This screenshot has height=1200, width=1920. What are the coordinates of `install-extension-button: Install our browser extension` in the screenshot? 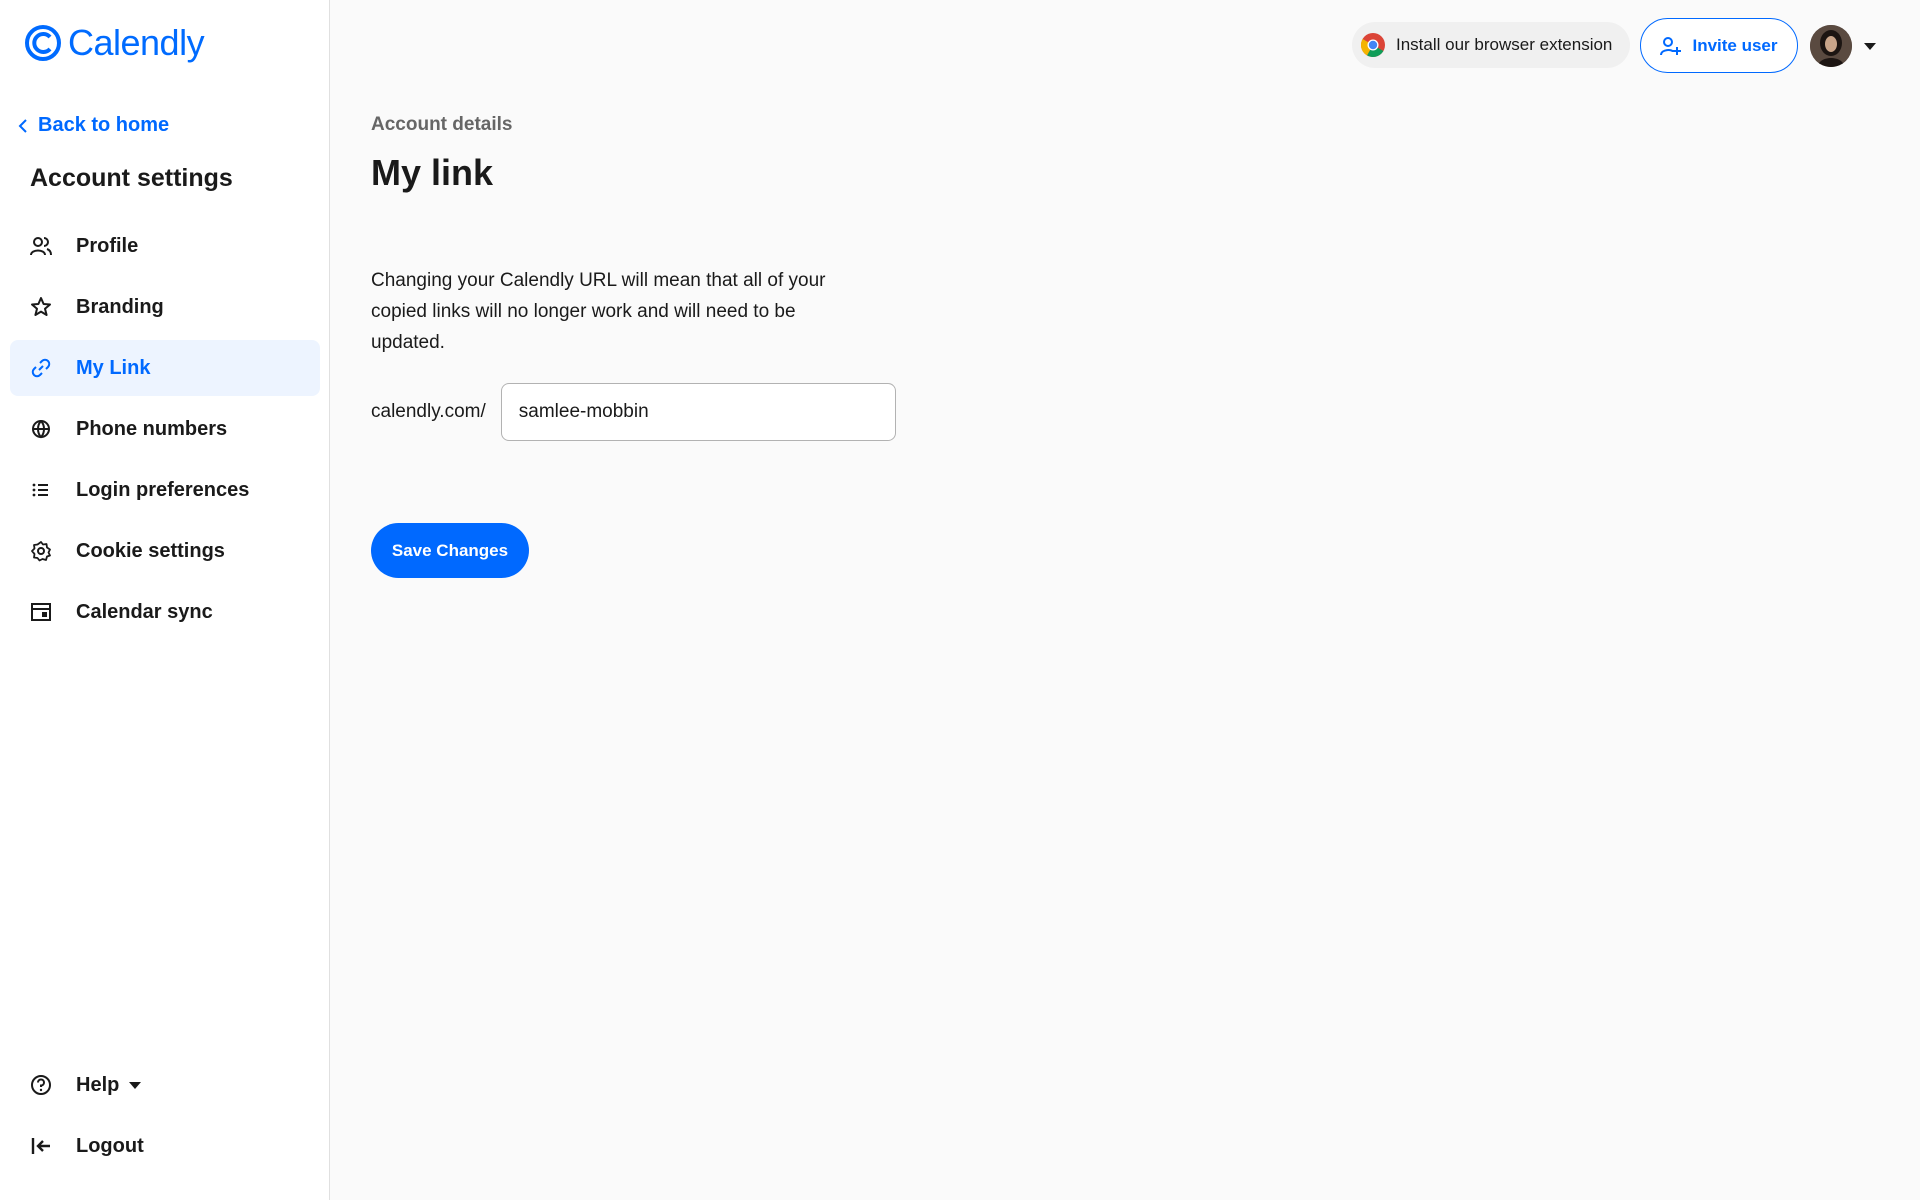 It's located at (1491, 45).